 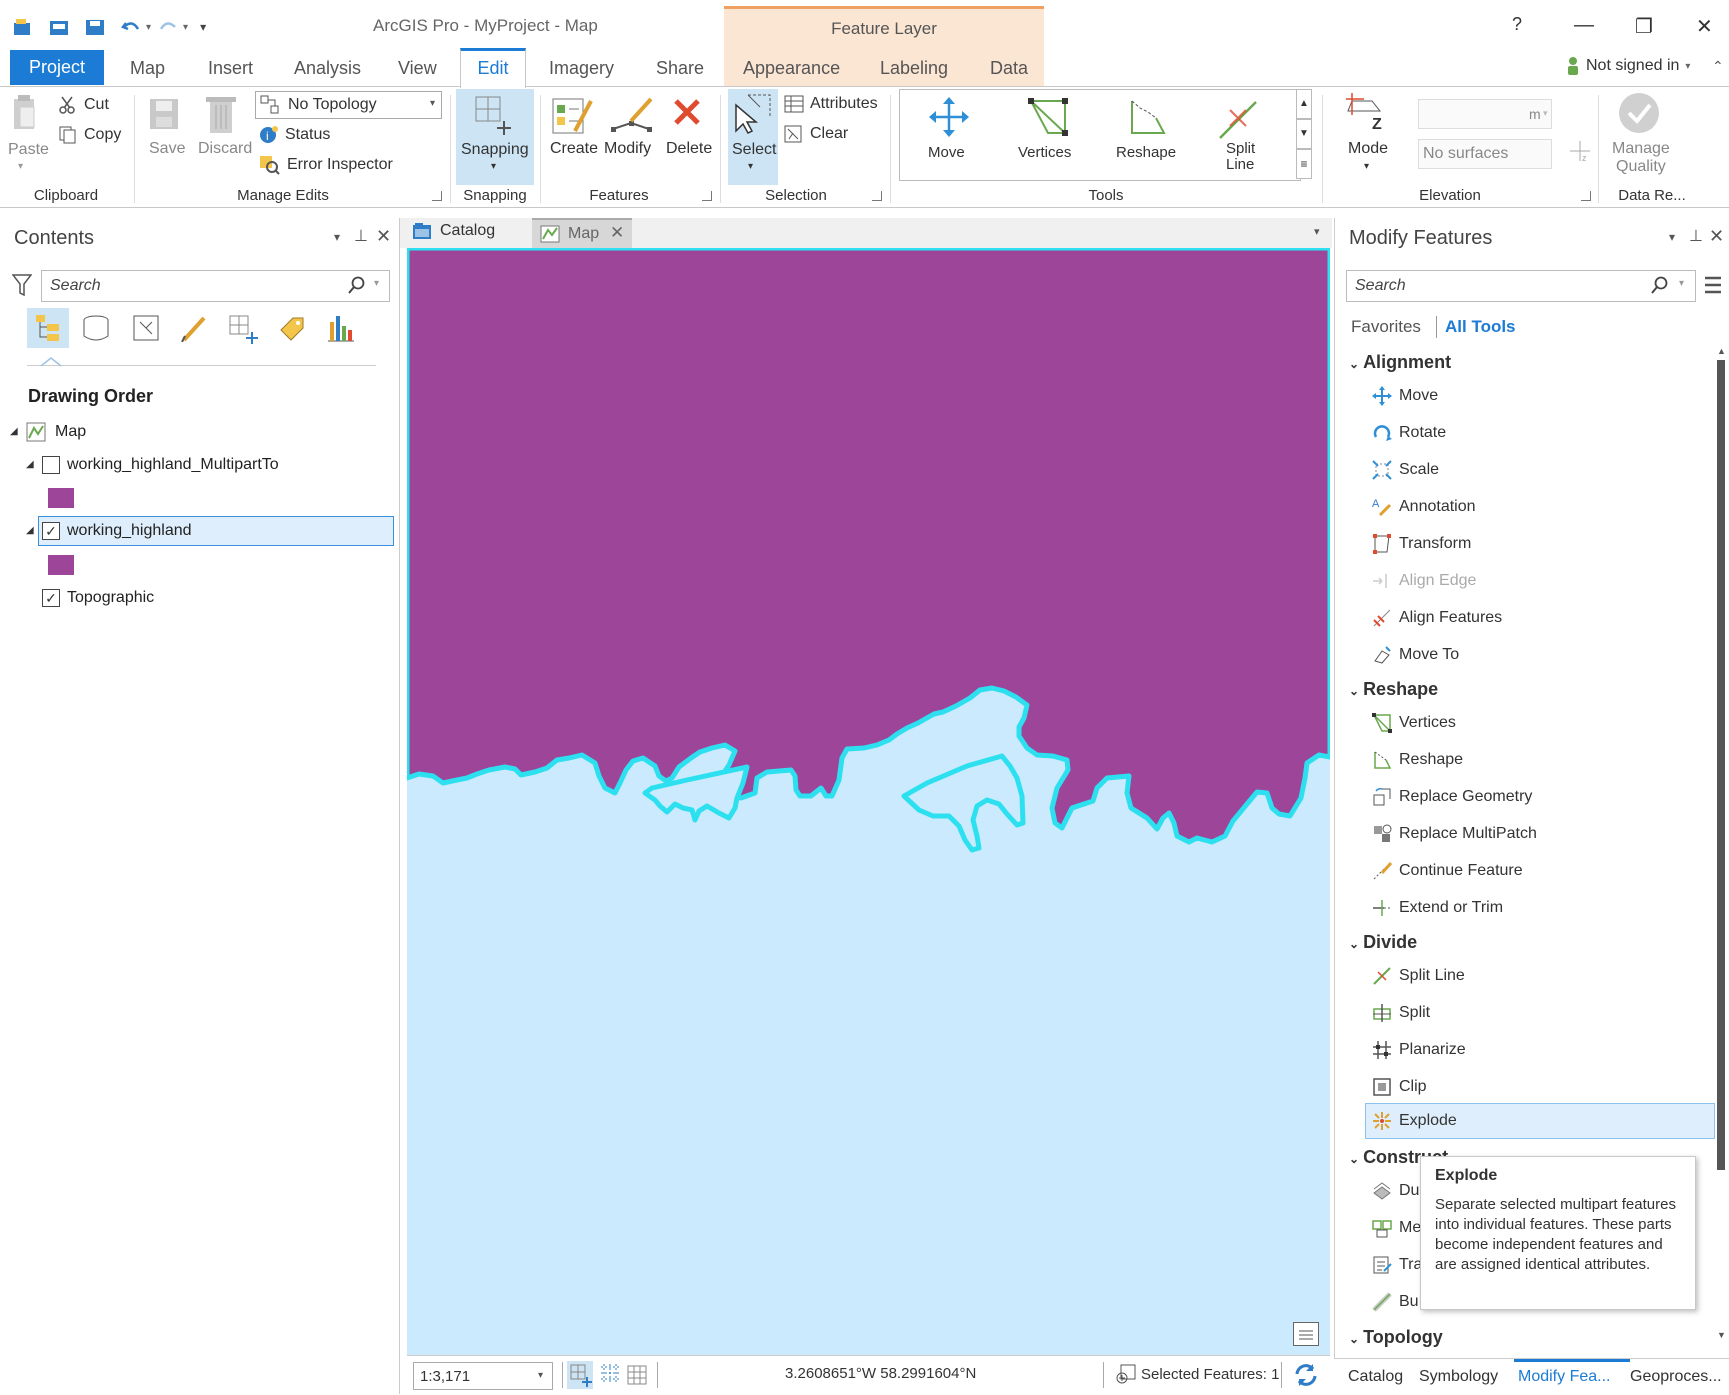 I want to click on tool-planarize: Planarize, so click(x=1418, y=1050).